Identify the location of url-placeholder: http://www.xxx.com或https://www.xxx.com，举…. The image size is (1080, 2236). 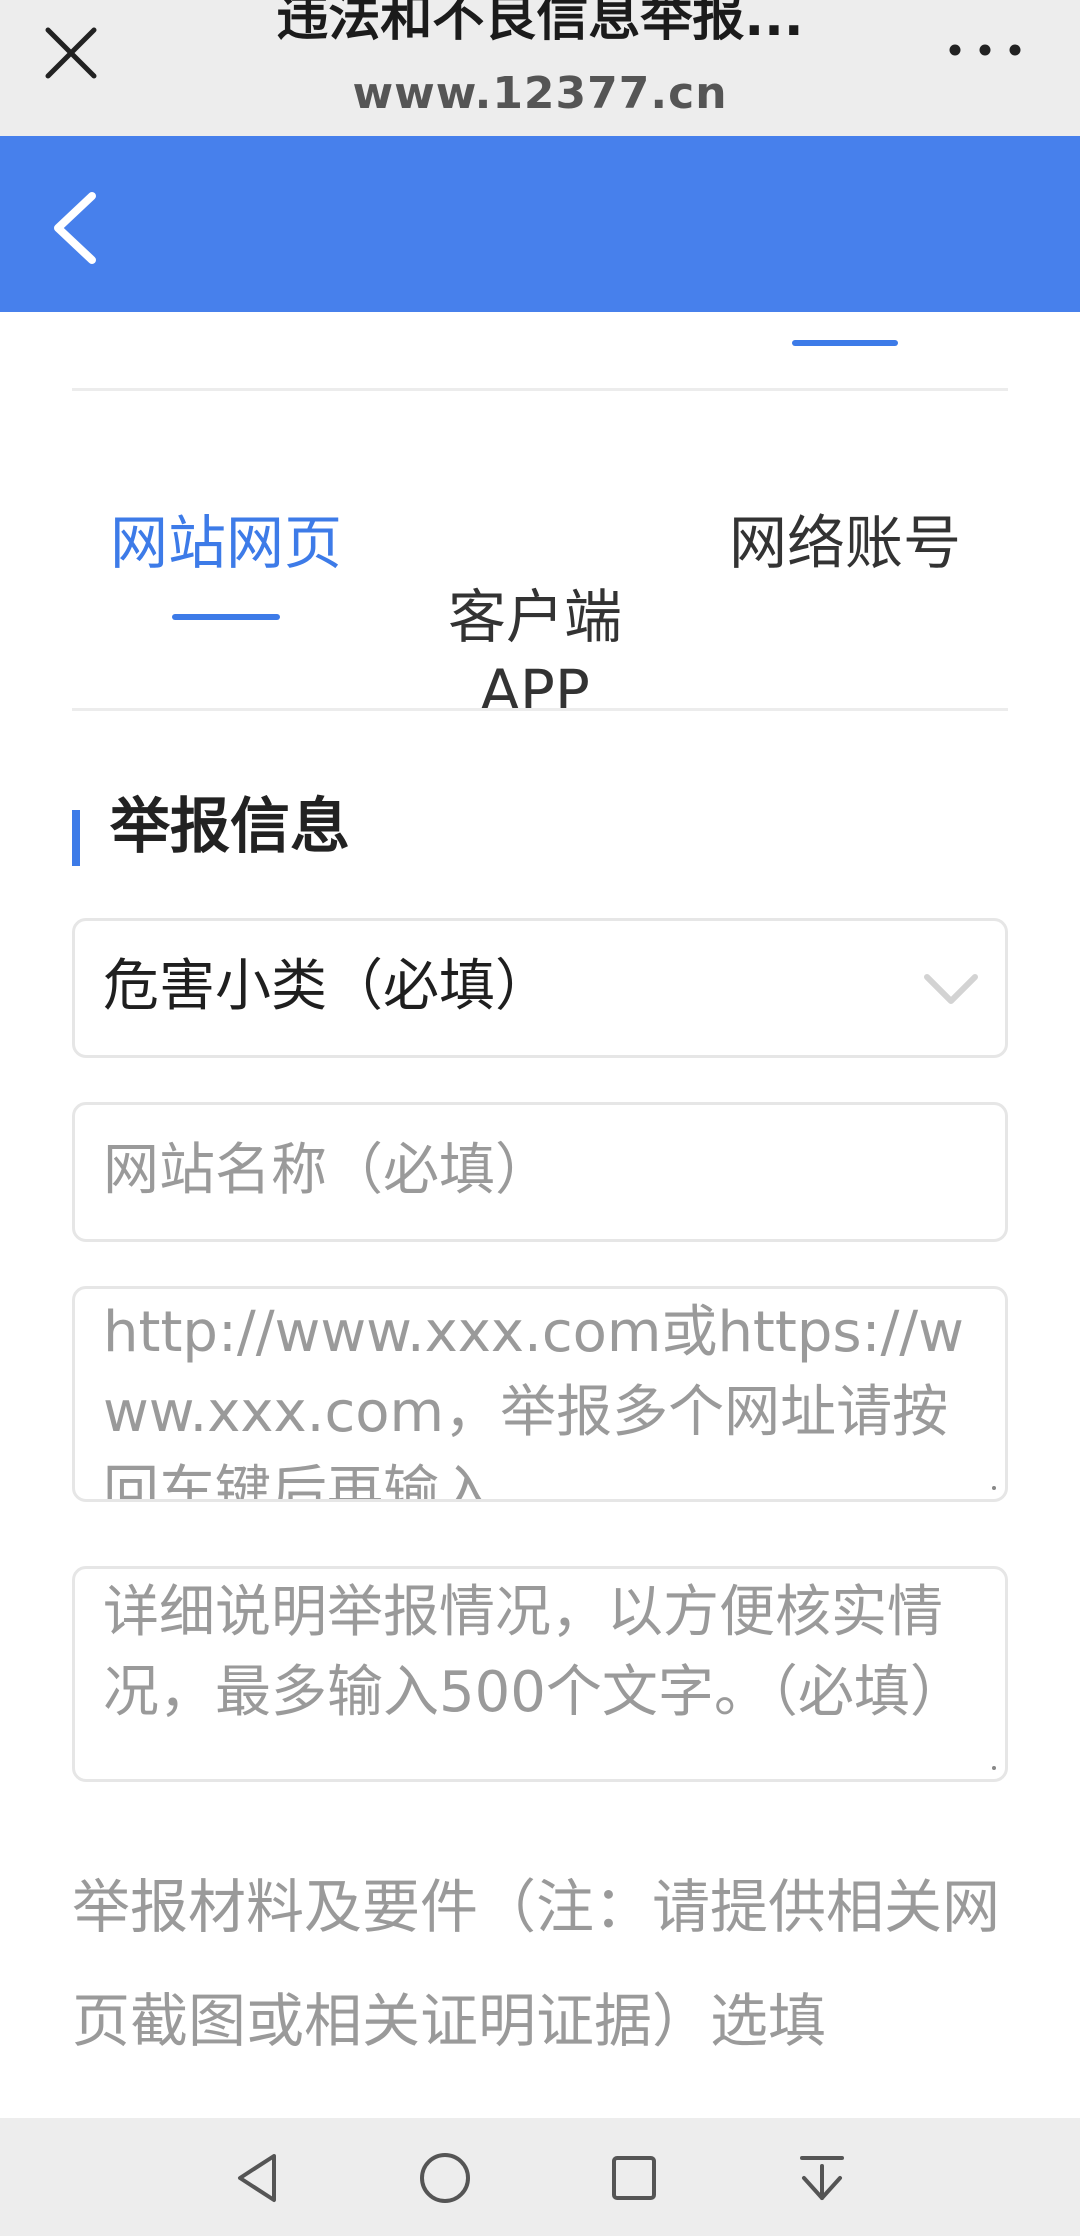
(533, 1401).